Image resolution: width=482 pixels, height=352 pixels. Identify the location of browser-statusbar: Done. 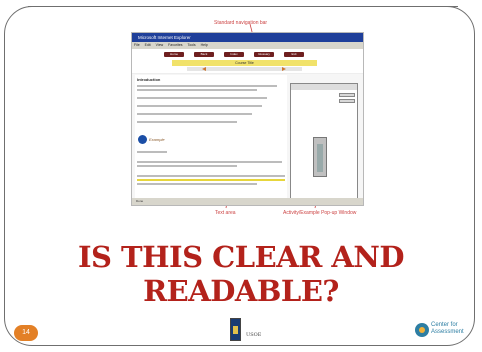
(247, 201).